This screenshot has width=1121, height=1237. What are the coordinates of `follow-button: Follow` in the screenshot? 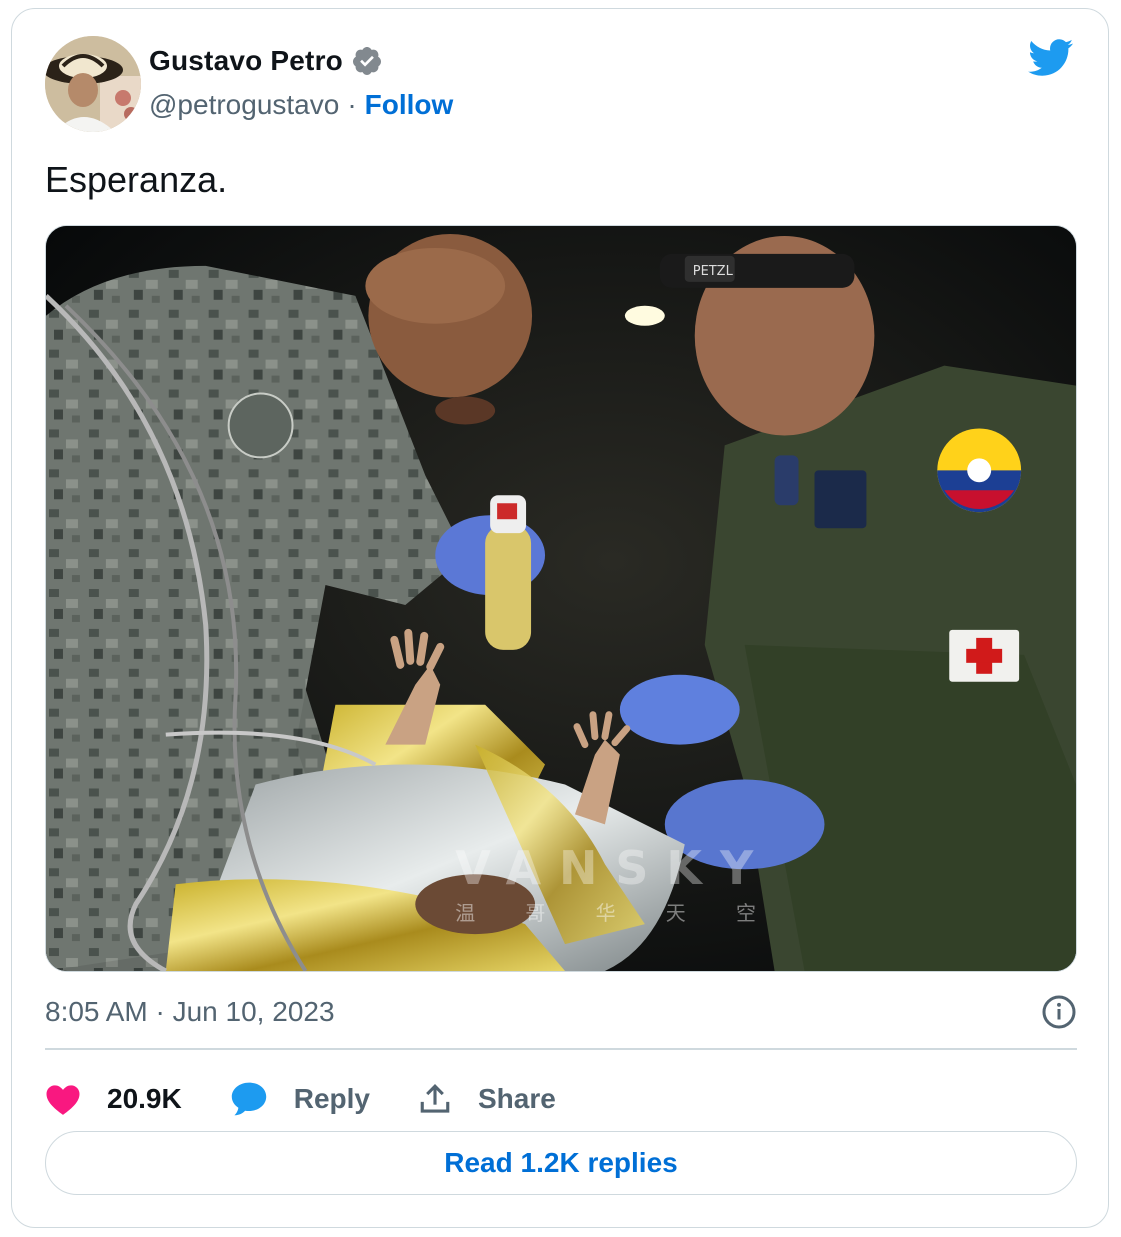 It's located at (409, 105).